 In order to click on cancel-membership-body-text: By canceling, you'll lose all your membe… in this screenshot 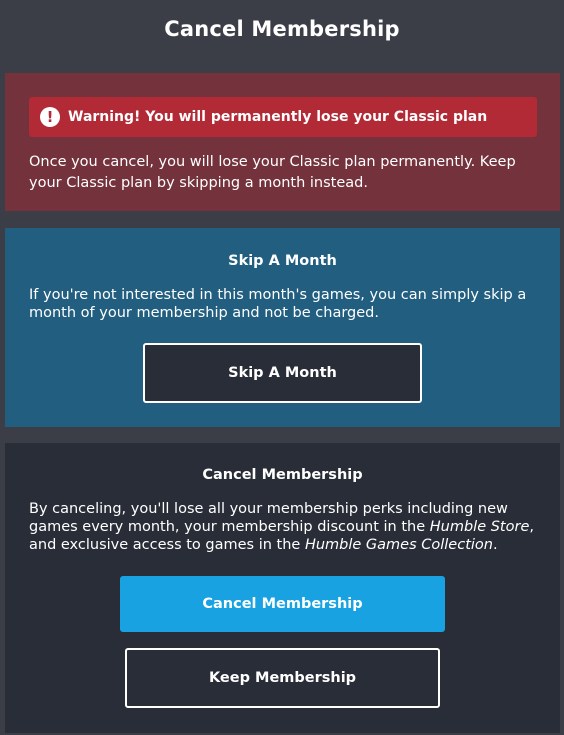, I will do `click(286, 527)`.